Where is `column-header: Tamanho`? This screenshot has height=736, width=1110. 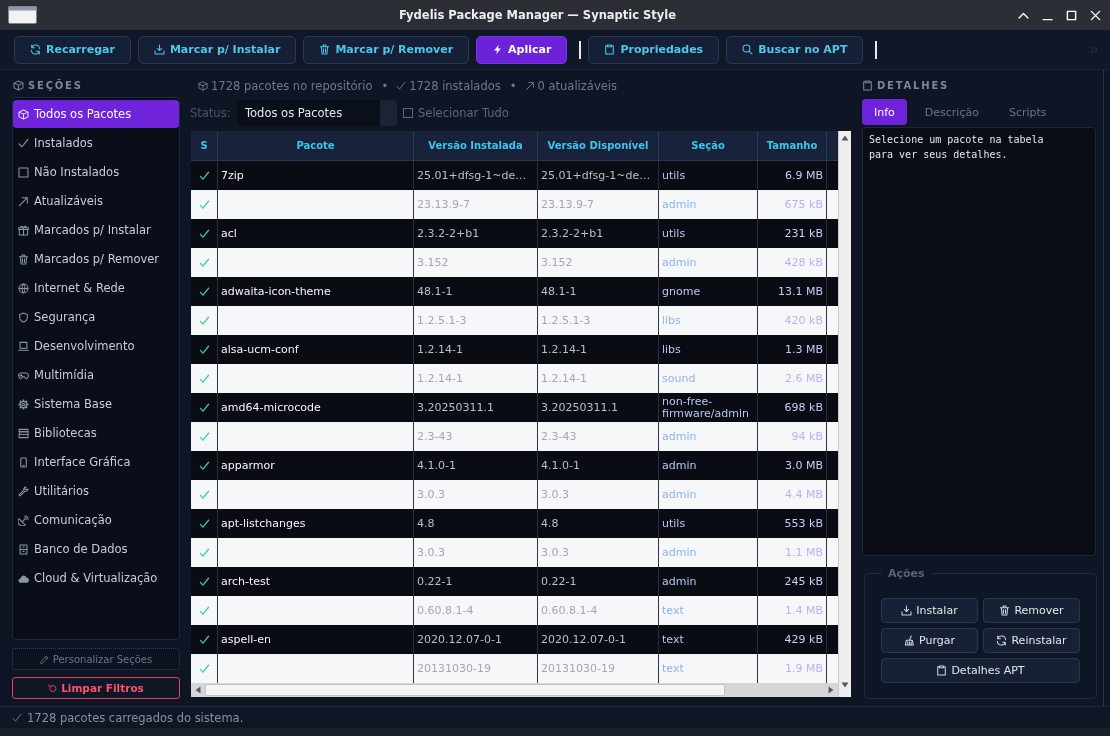 column-header: Tamanho is located at coordinates (792, 145).